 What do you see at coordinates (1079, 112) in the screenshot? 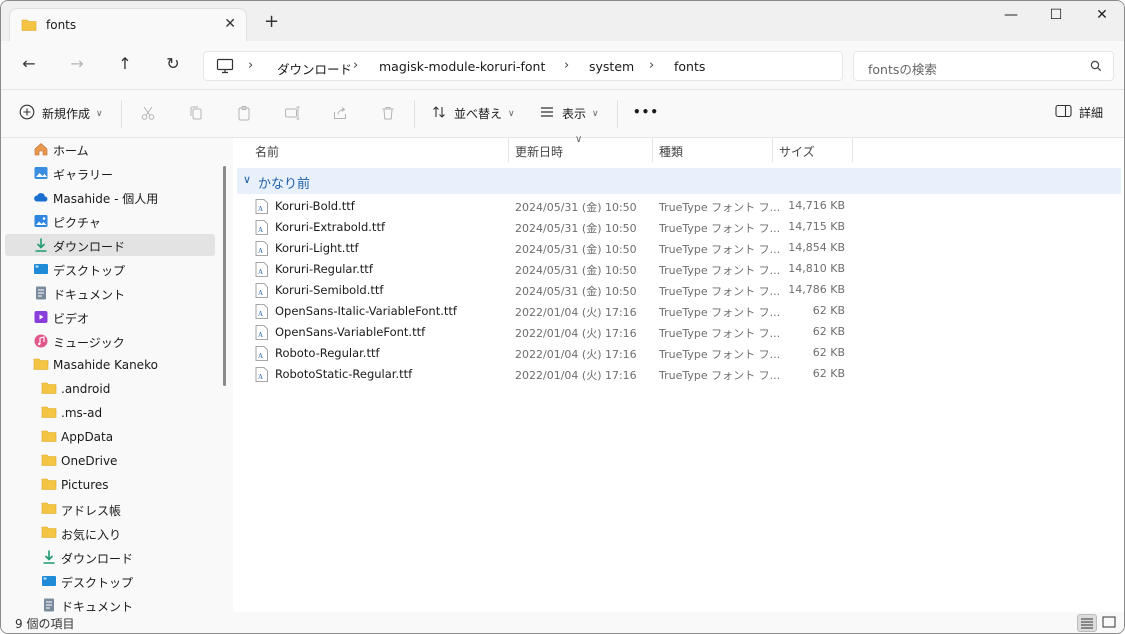
I see `details-pane-button: 詳細` at bounding box center [1079, 112].